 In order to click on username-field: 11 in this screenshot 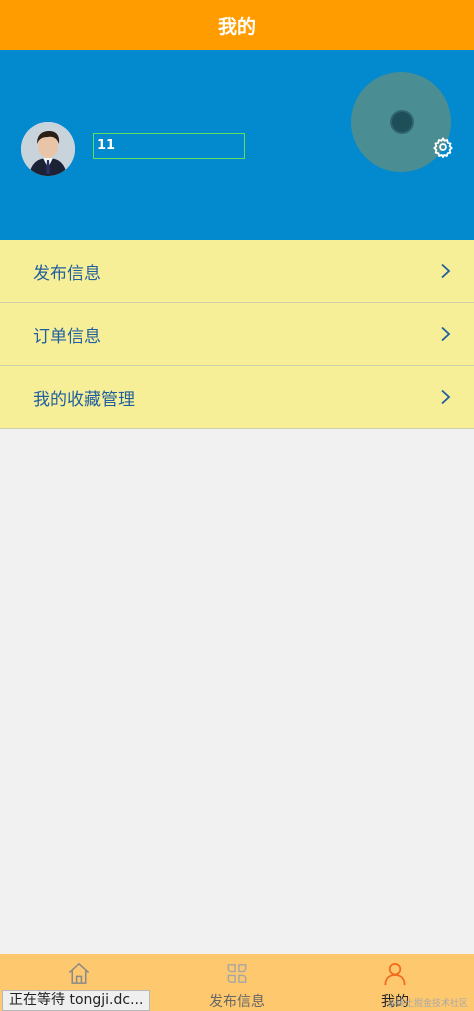, I will do `click(169, 146)`.